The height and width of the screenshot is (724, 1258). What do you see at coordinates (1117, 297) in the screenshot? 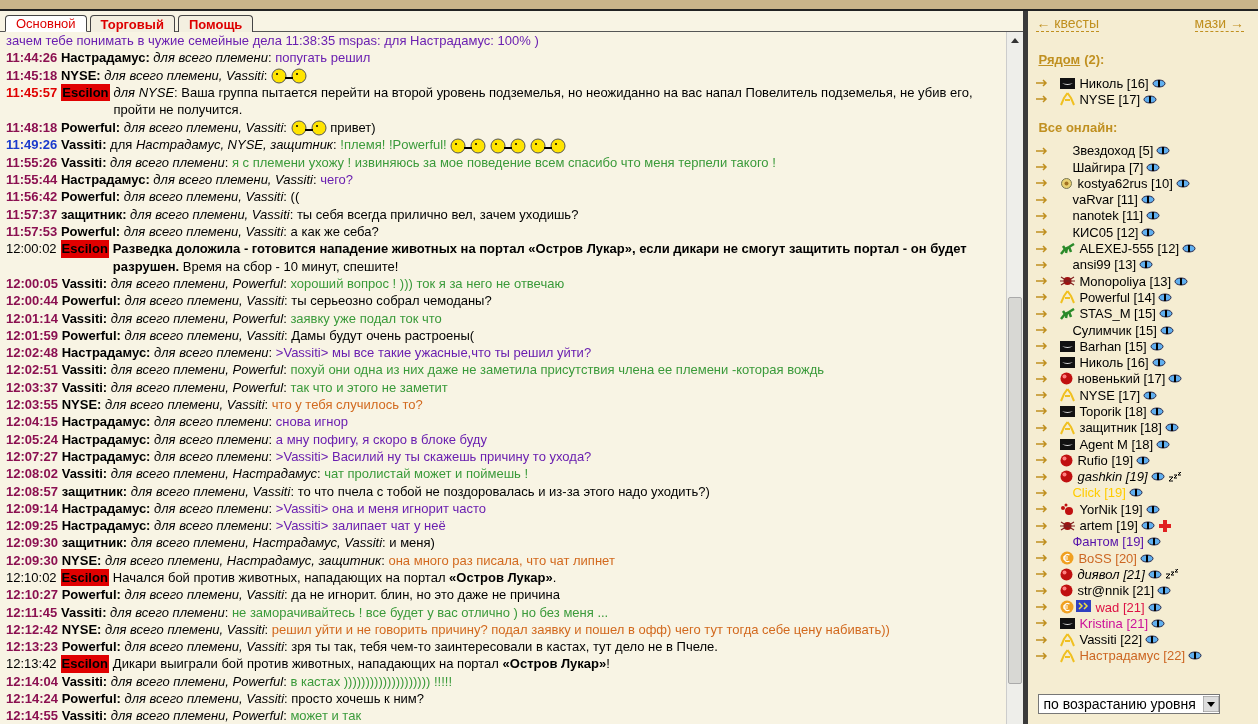
I see `user-name: Powerful [14]` at bounding box center [1117, 297].